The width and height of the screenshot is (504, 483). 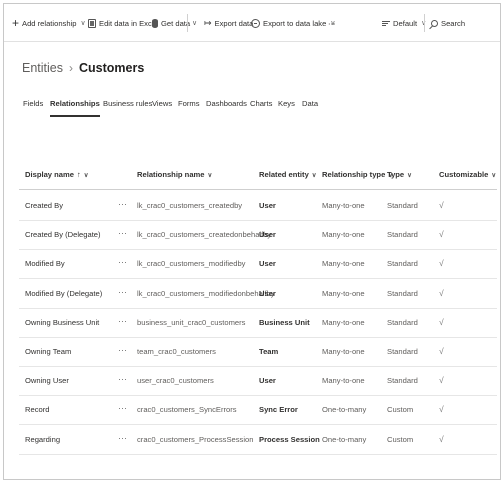 I want to click on more-commands-button: ⋯, so click(x=332, y=23).